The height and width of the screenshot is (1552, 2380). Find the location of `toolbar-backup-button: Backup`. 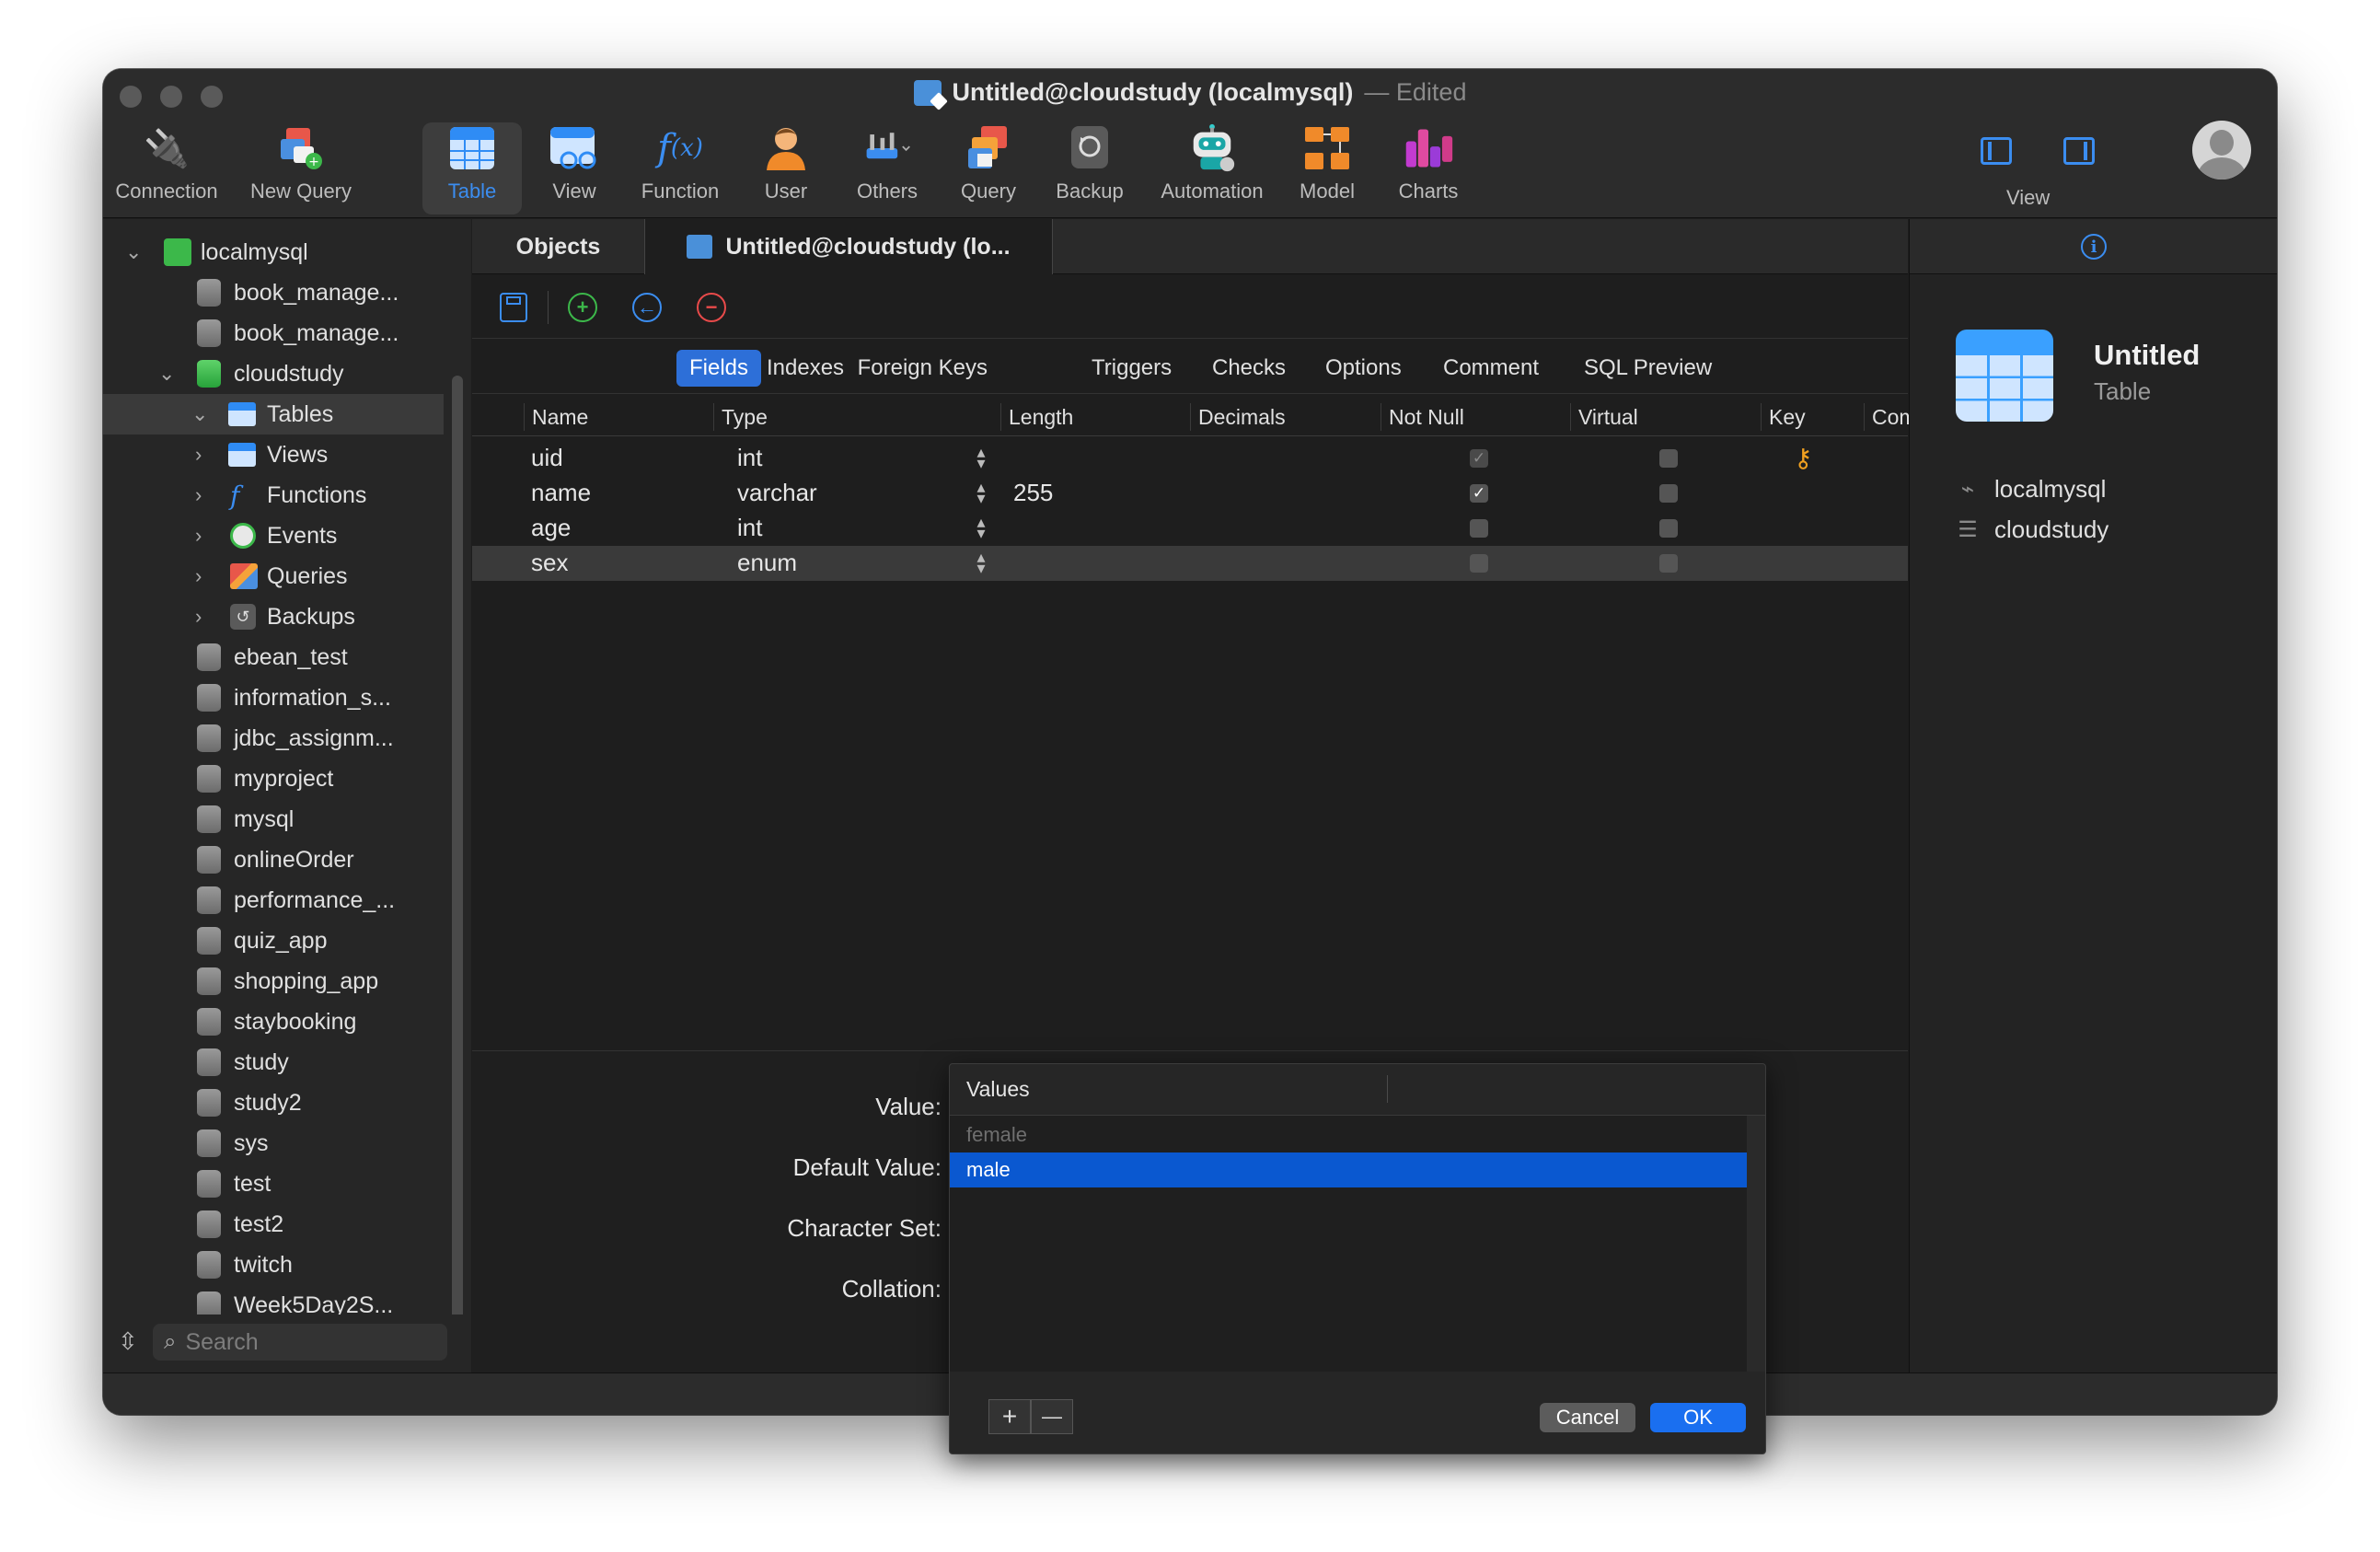

toolbar-backup-button: Backup is located at coordinates (1089, 168).